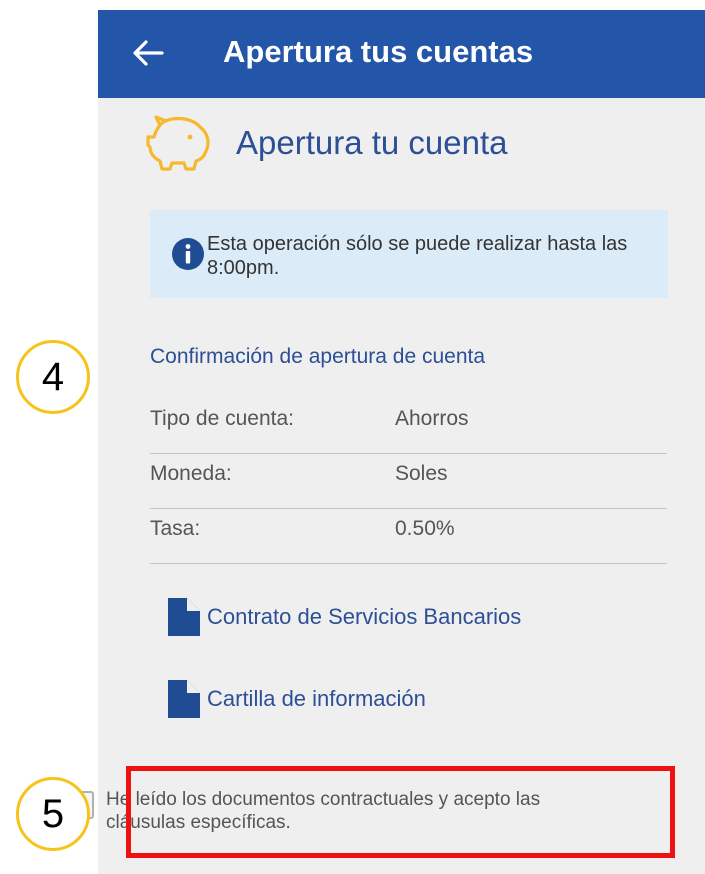  Describe the element at coordinates (378, 51) in the screenshot. I see `app-bar-title: Apertura tus cuentas` at that location.